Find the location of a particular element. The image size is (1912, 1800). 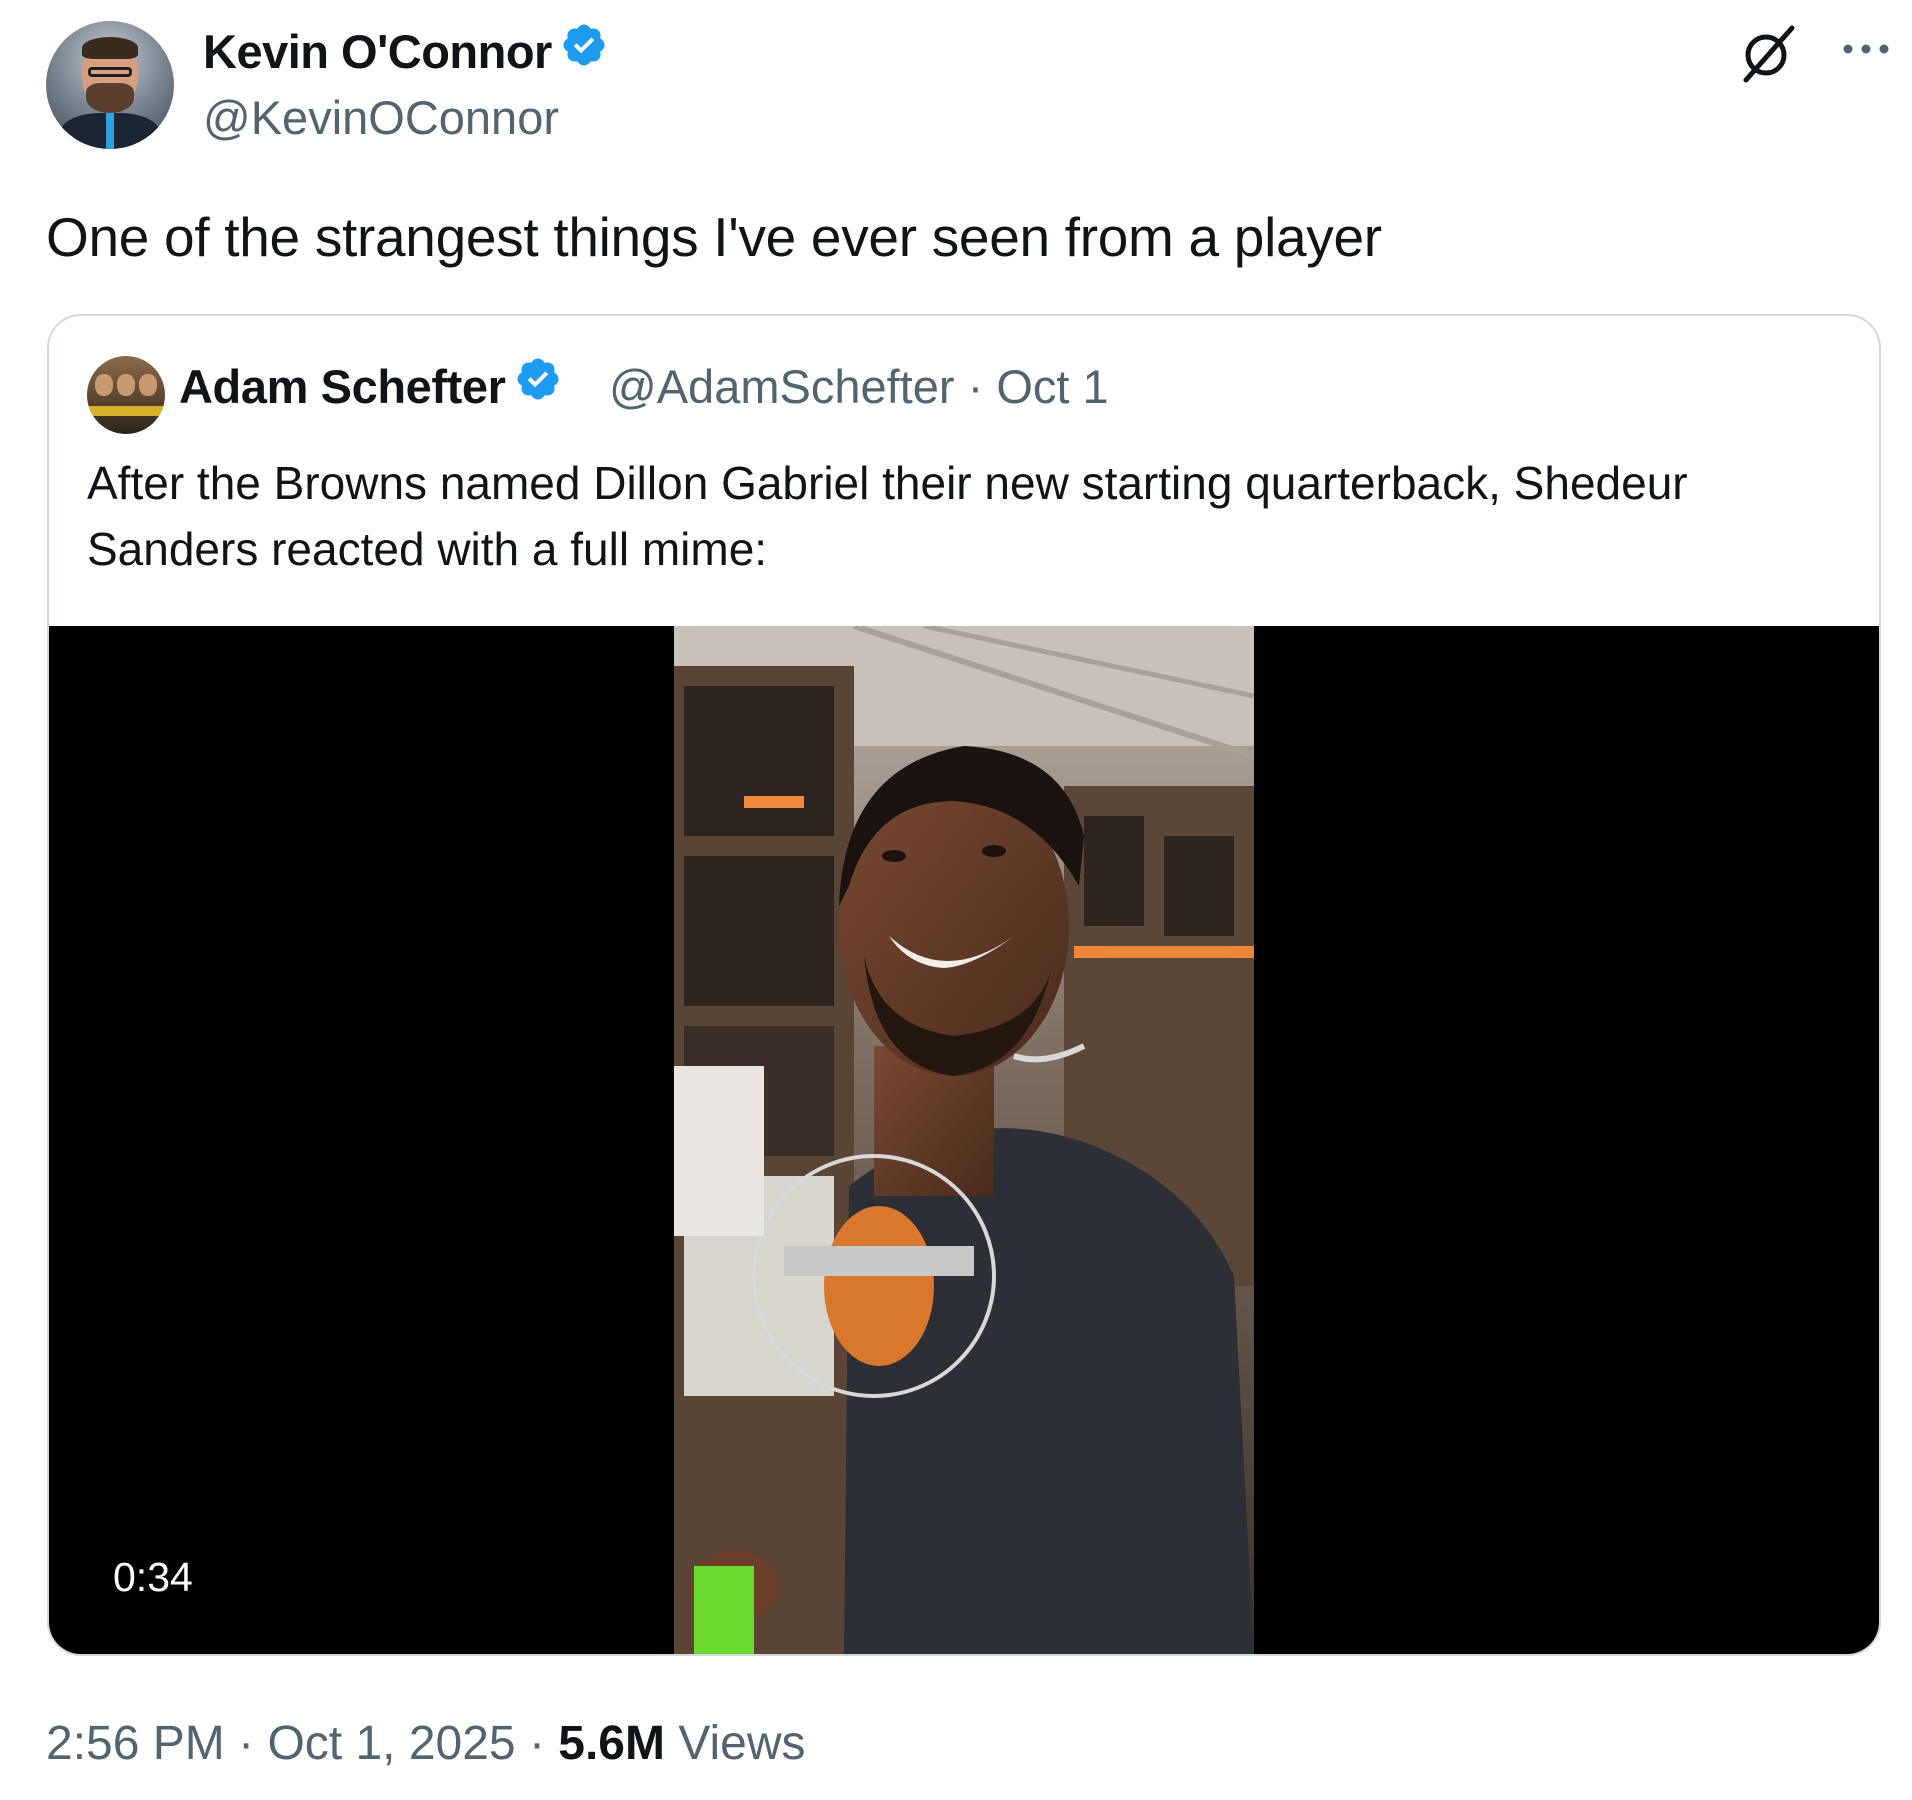

avatar-lanyard is located at coordinates (110, 131).